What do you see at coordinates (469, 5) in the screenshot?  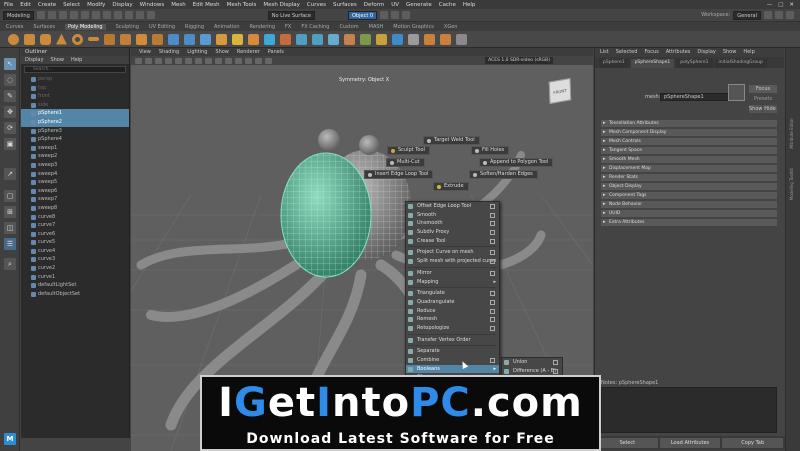 I see `menu-help: Help` at bounding box center [469, 5].